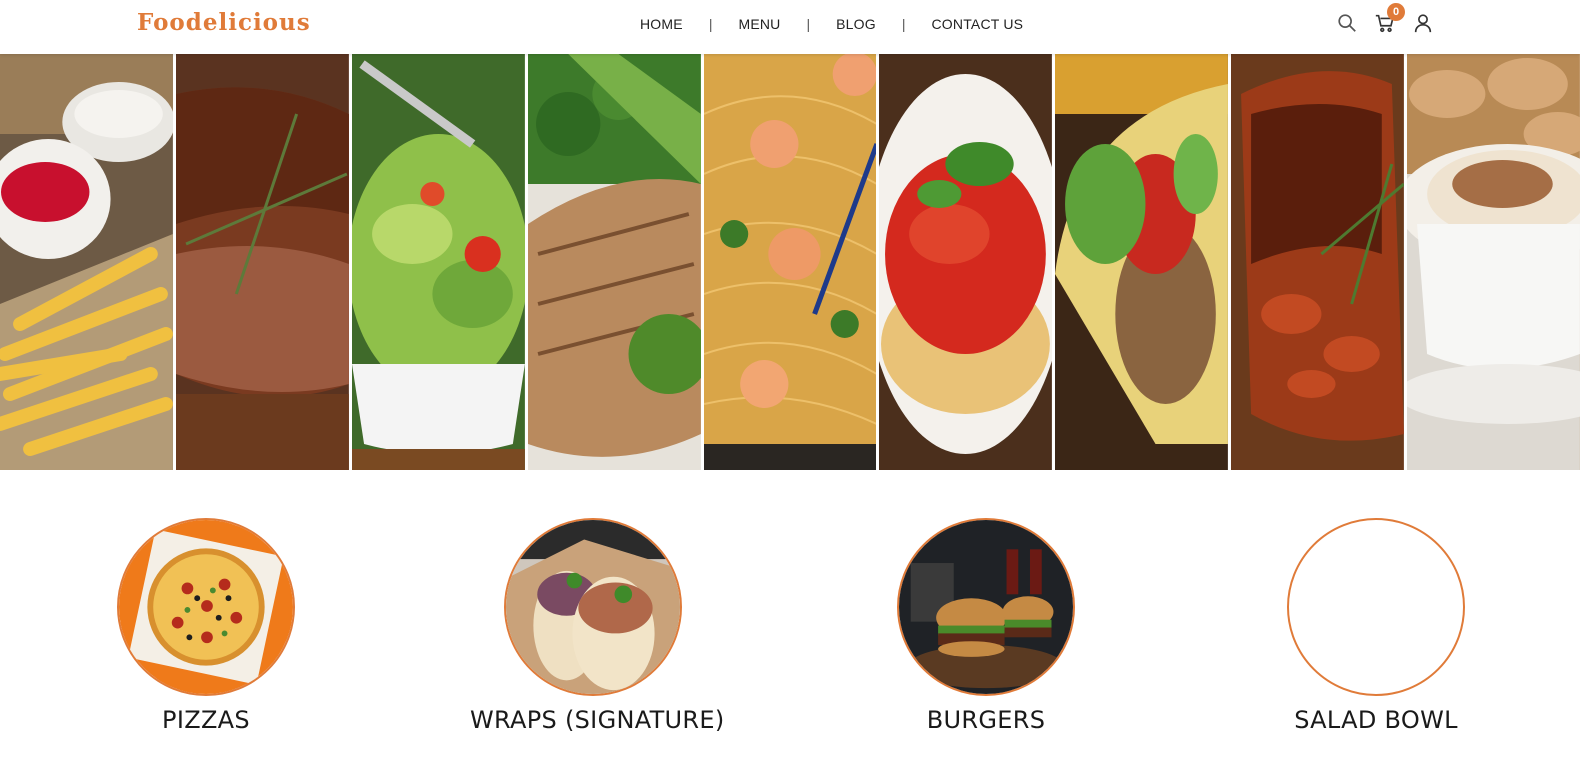 This screenshot has height=778, width=1580. What do you see at coordinates (661, 24) in the screenshot?
I see `nav-home: HOME` at bounding box center [661, 24].